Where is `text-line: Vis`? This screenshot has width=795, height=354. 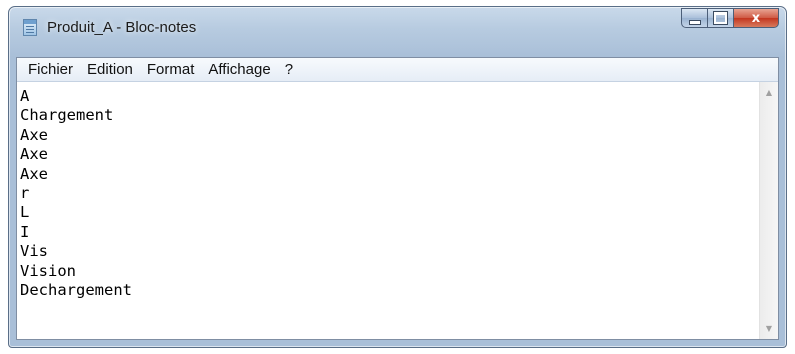
text-line: Vis is located at coordinates (388, 251).